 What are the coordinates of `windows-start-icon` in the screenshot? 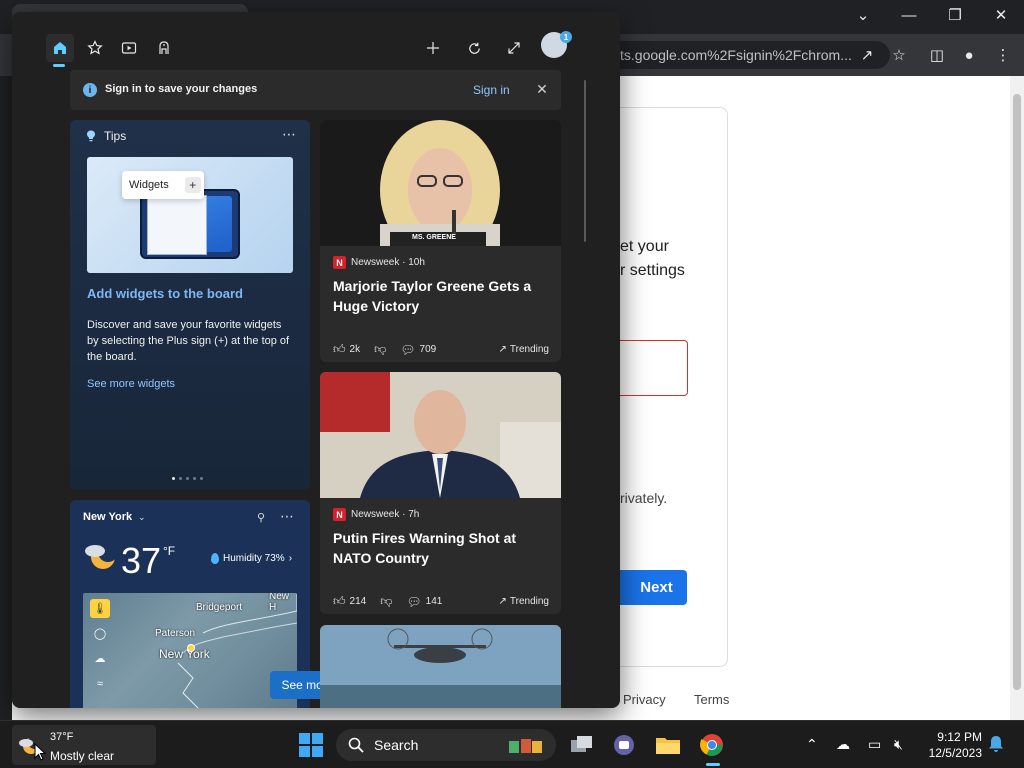 It's located at (311, 745).